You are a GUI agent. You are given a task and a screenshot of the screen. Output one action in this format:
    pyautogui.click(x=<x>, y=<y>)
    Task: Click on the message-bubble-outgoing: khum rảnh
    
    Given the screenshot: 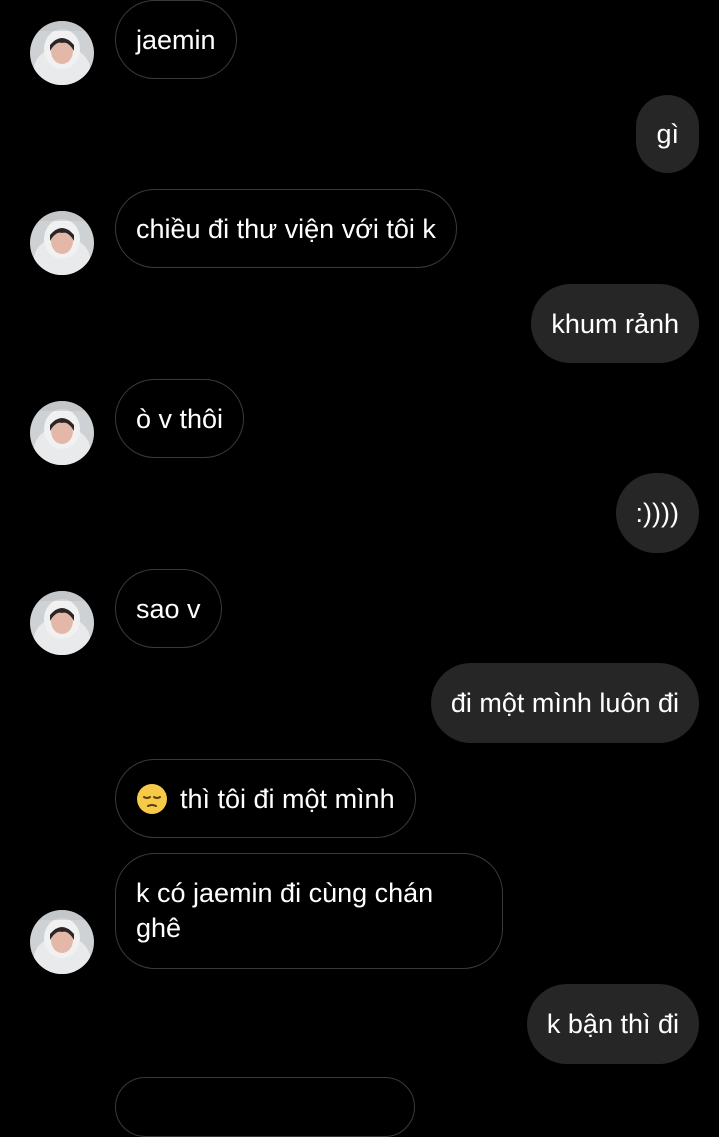 What is the action you would take?
    pyautogui.click(x=615, y=323)
    